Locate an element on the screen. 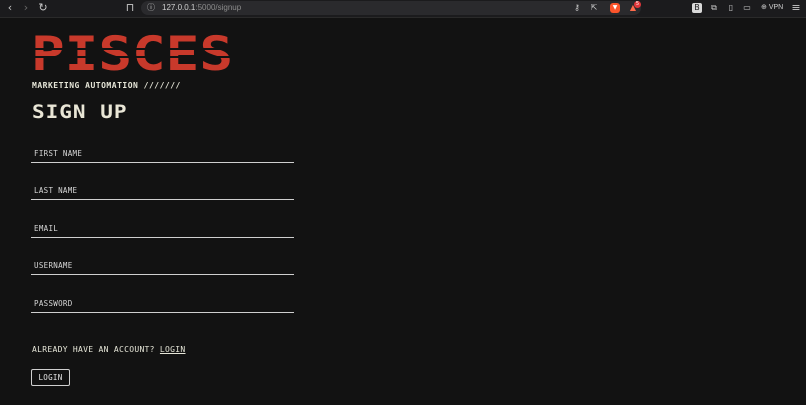 Image resolution: width=806 pixels, height=405 pixels. url-host: 127.0.0.1 is located at coordinates (179, 7).